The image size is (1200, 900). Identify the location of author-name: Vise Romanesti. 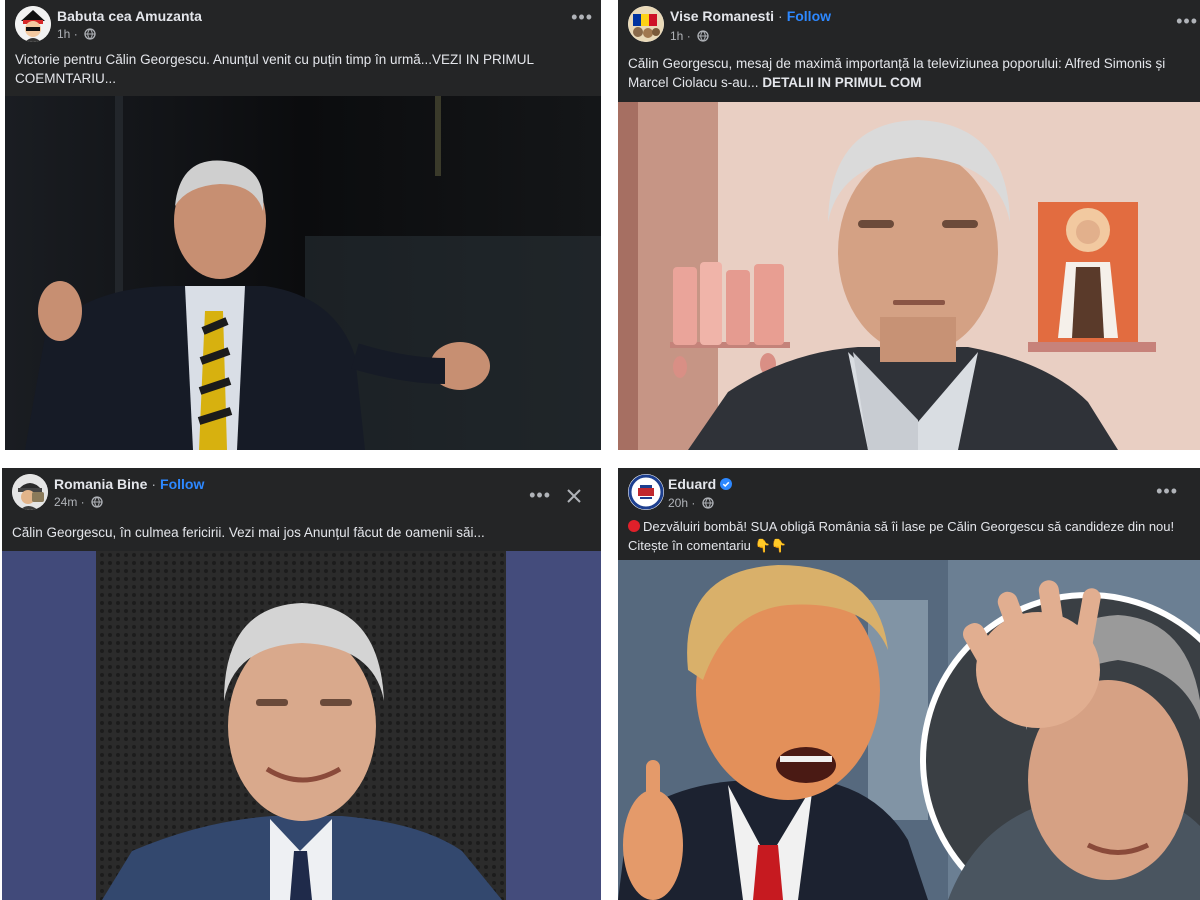
(722, 16).